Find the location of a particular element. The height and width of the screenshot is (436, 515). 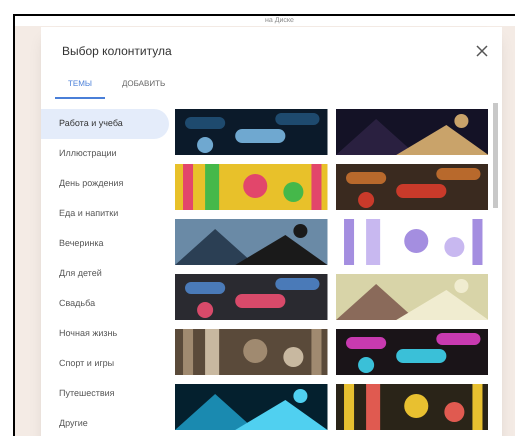

category-item: Ночная жизнь is located at coordinates (105, 334).